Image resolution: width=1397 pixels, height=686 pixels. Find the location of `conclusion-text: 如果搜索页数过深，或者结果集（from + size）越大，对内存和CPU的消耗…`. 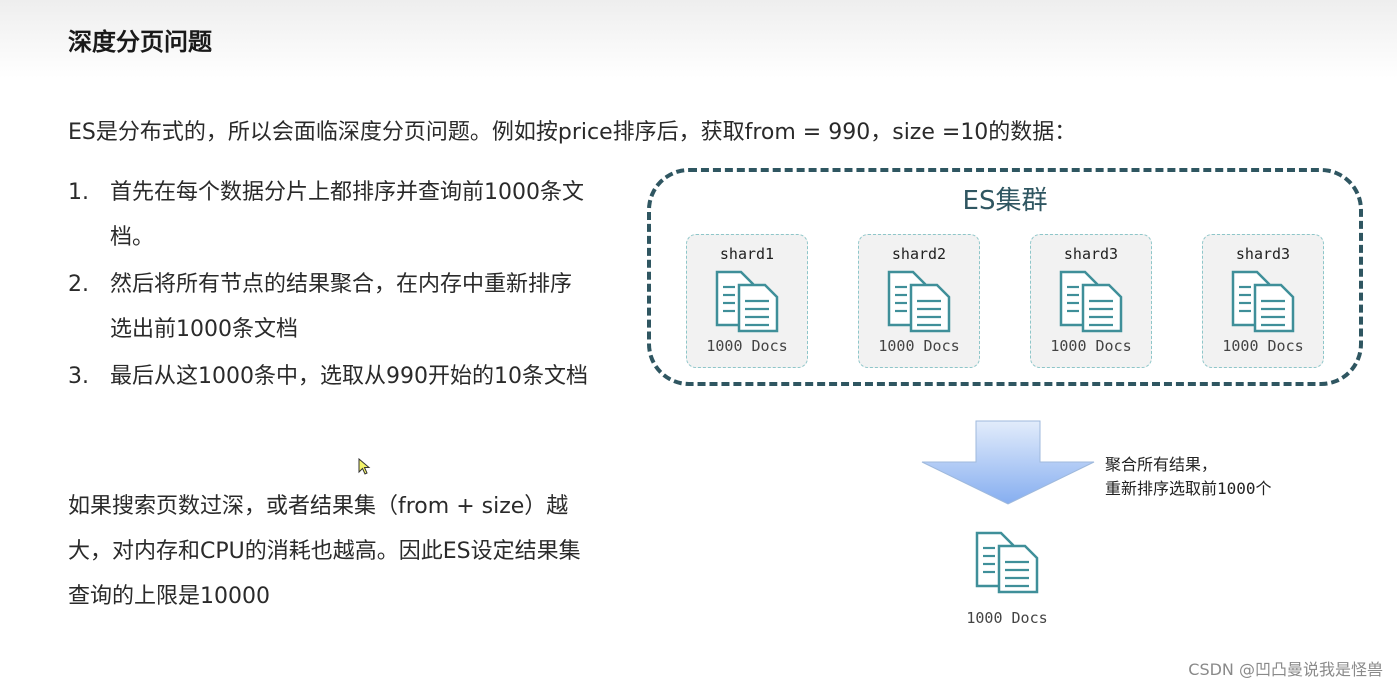

conclusion-text: 如果搜索页数过深，或者结果集（from + size）越大，对内存和CPU的消耗… is located at coordinates (324, 551).